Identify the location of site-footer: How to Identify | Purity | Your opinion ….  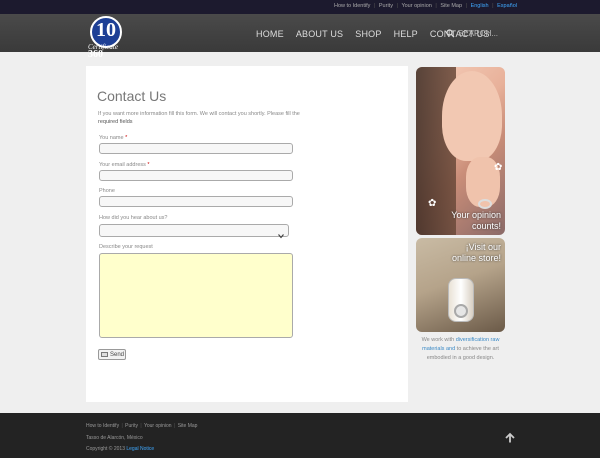
(300, 435).